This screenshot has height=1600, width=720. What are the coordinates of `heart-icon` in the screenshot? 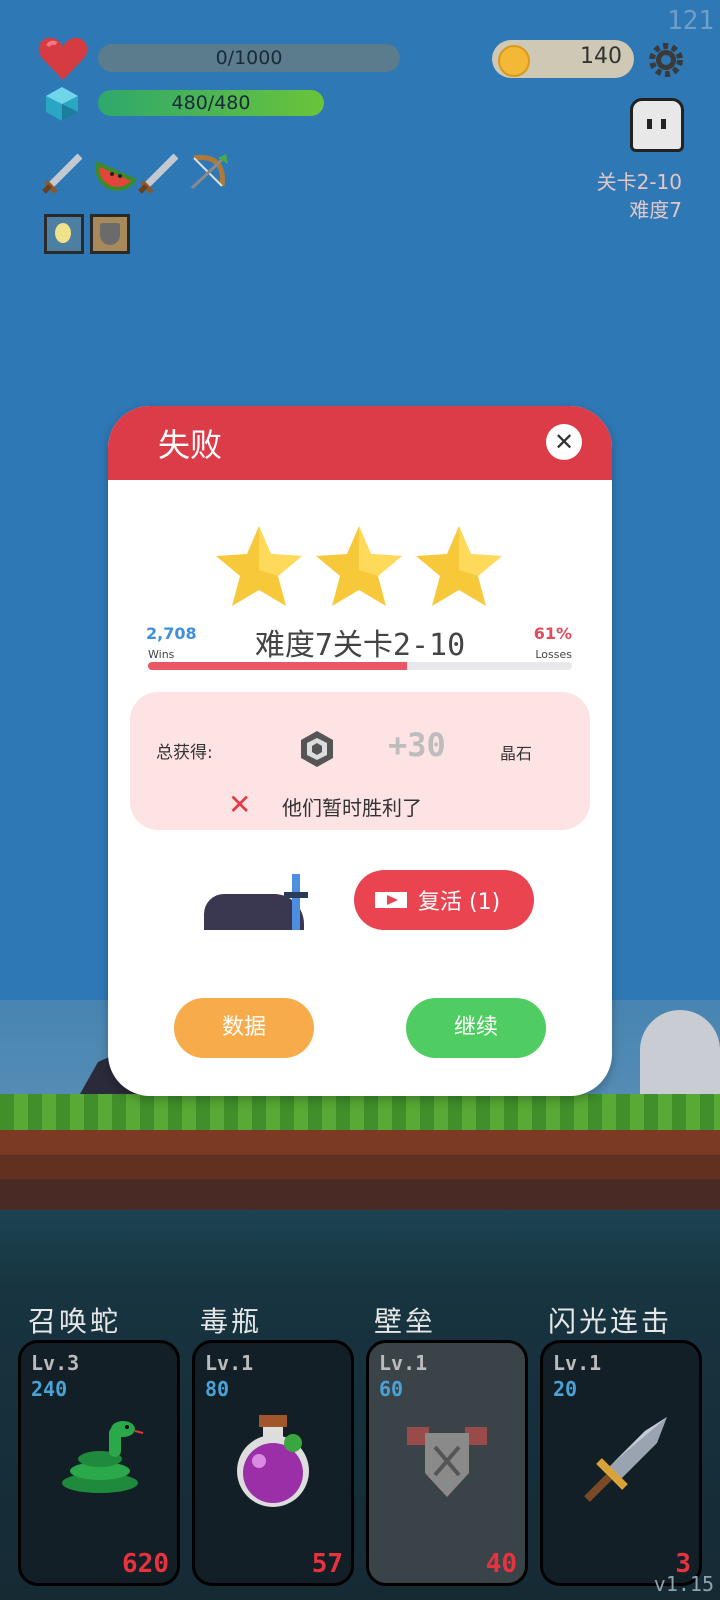 It's located at (63, 61).